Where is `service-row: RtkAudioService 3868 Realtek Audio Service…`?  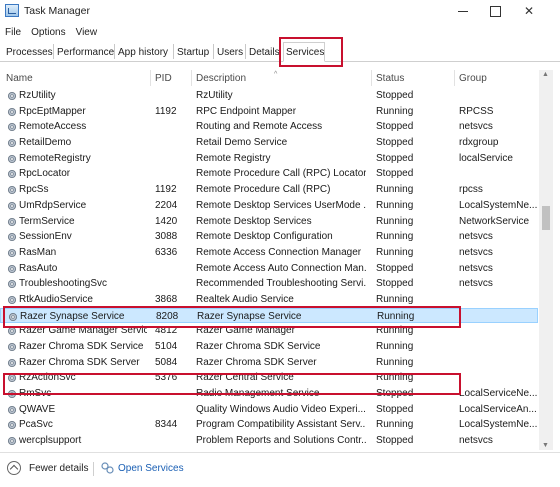
service-row: RtkAudioService 3868 Realtek Audio Service… is located at coordinates (269, 300).